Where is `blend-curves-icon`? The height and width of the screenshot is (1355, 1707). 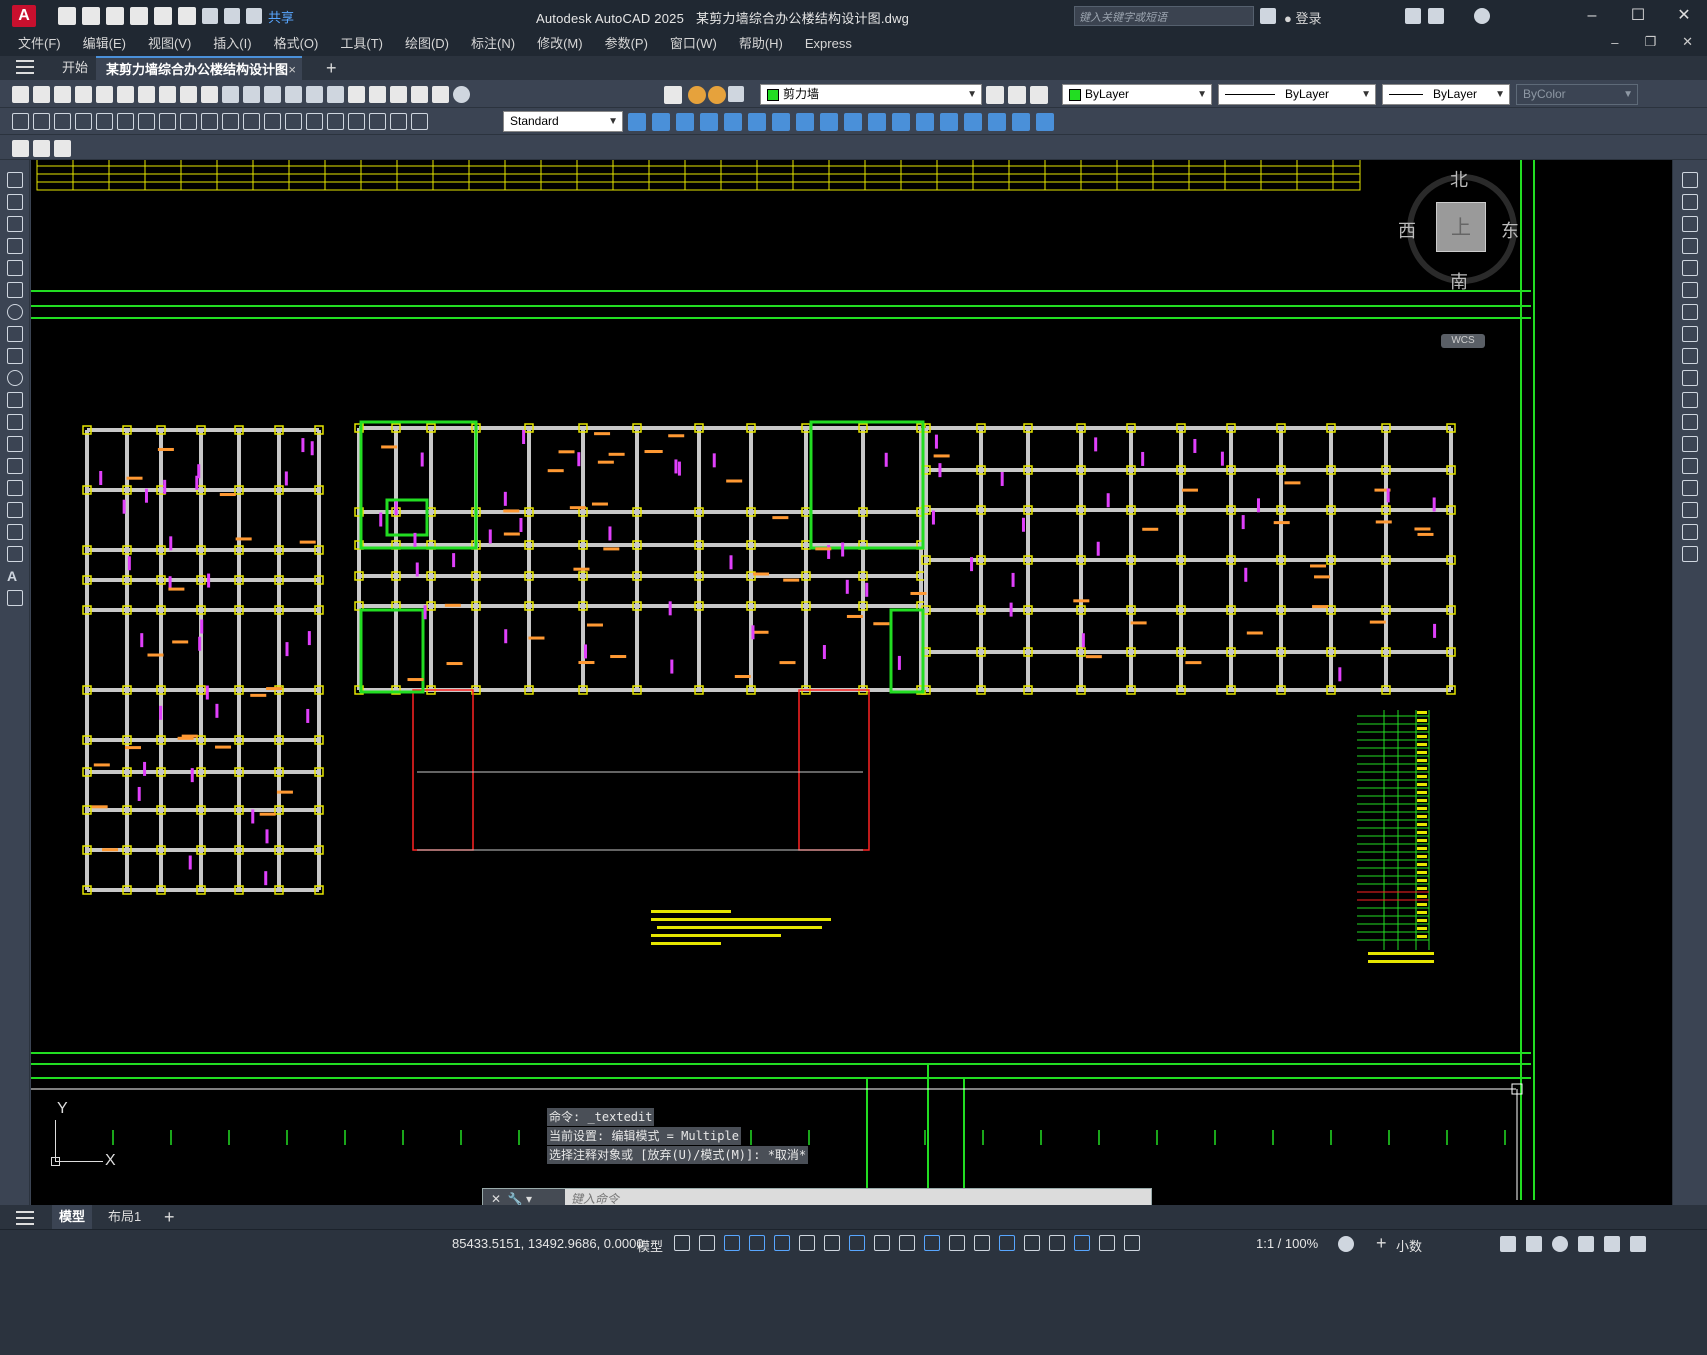
blend-curves-icon is located at coordinates (1690, 532).